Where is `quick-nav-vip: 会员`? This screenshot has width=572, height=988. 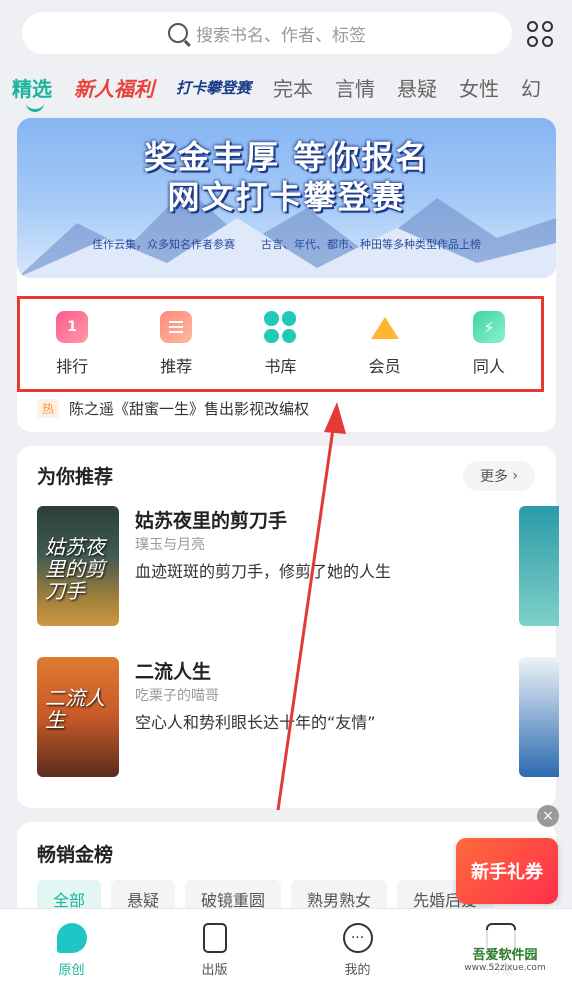
quick-nav-vip: 会员 is located at coordinates (385, 344).